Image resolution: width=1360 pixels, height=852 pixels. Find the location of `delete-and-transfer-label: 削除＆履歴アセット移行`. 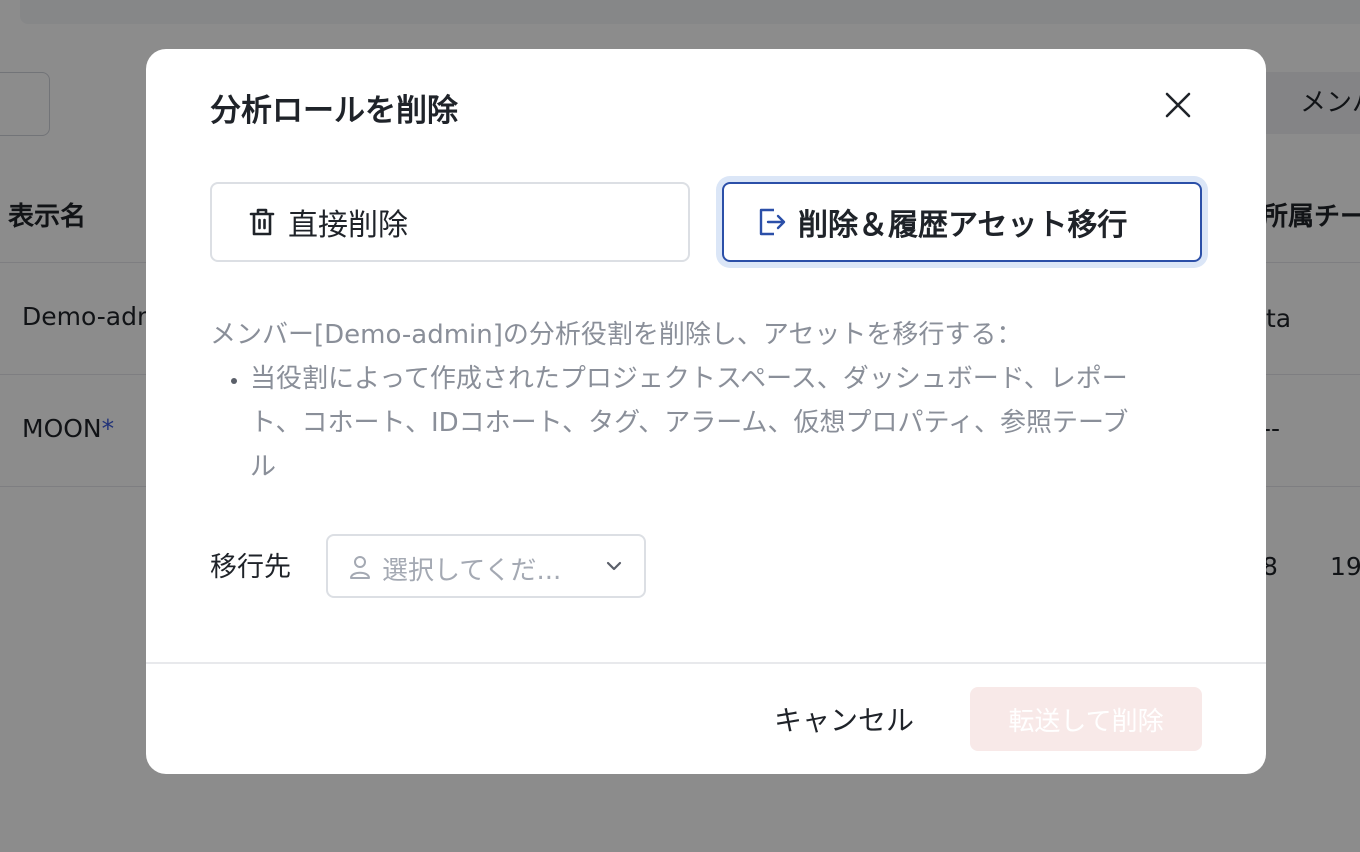

delete-and-transfer-label: 削除＆履歴アセット移行 is located at coordinates (963, 225).